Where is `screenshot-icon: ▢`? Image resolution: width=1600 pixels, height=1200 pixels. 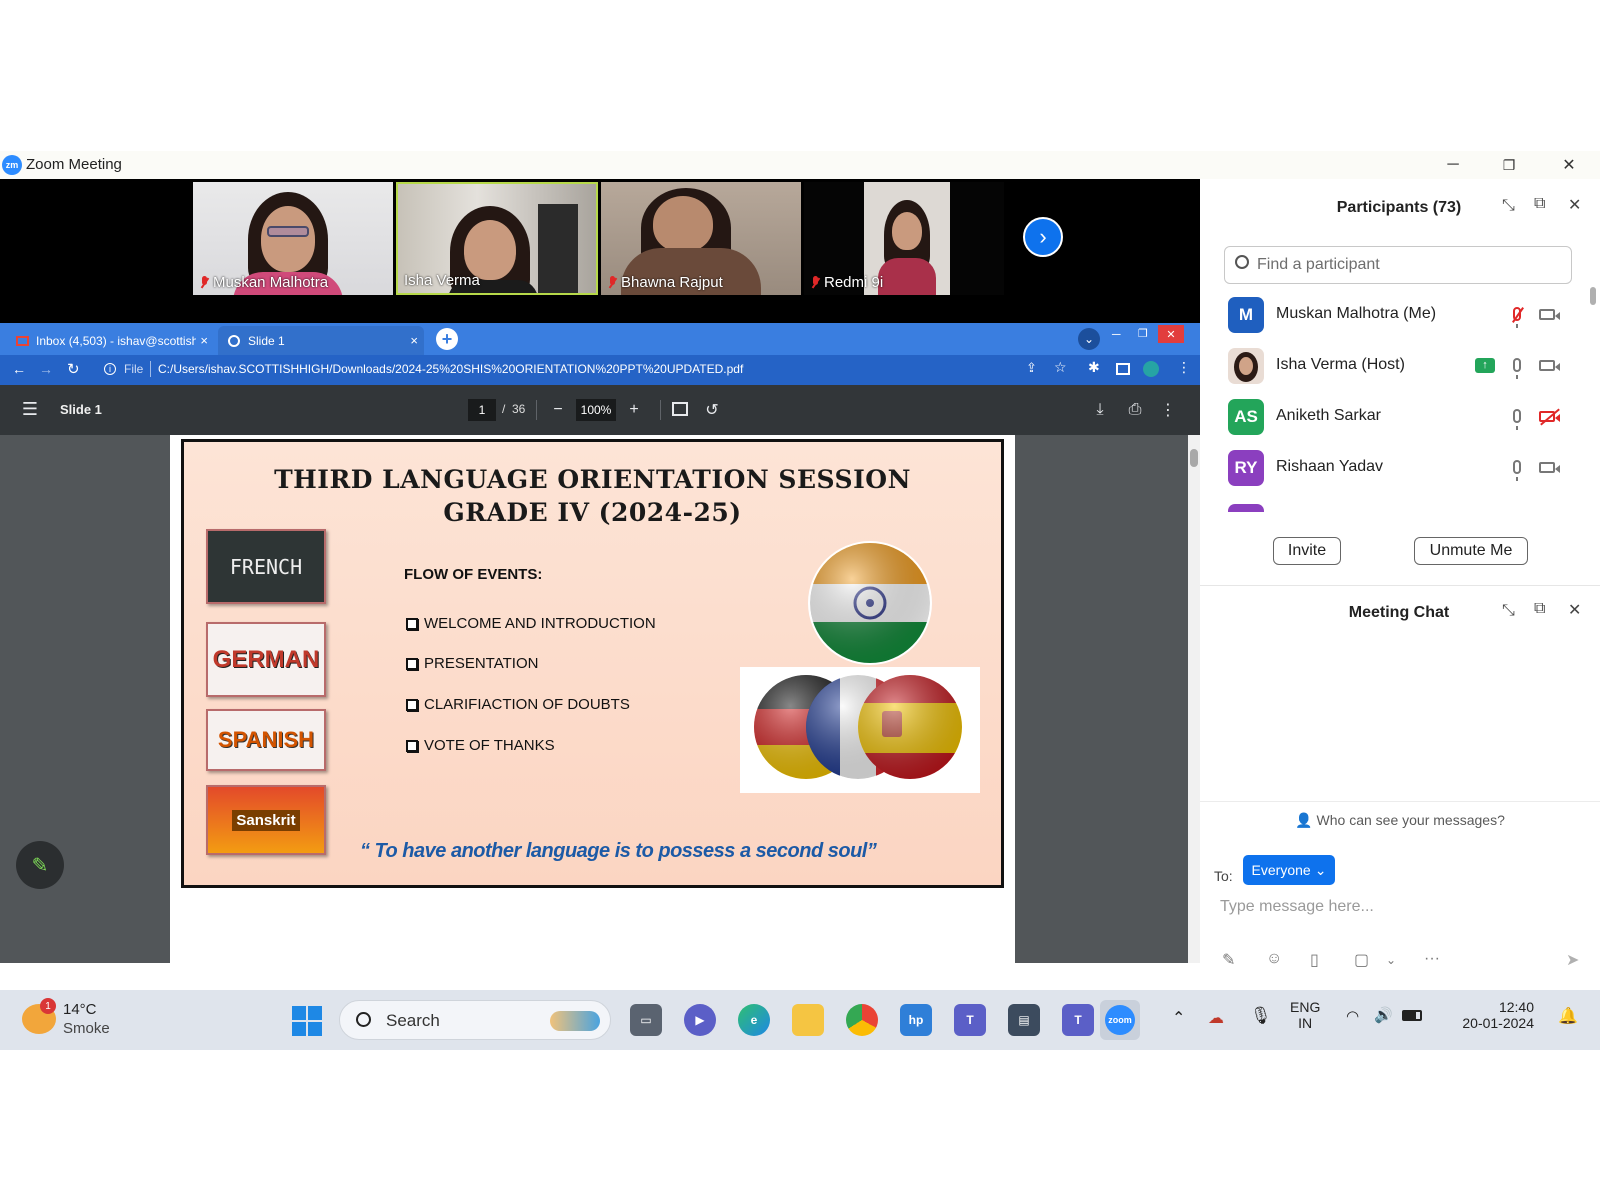
screenshot-icon: ▢ is located at coordinates (1361, 960).